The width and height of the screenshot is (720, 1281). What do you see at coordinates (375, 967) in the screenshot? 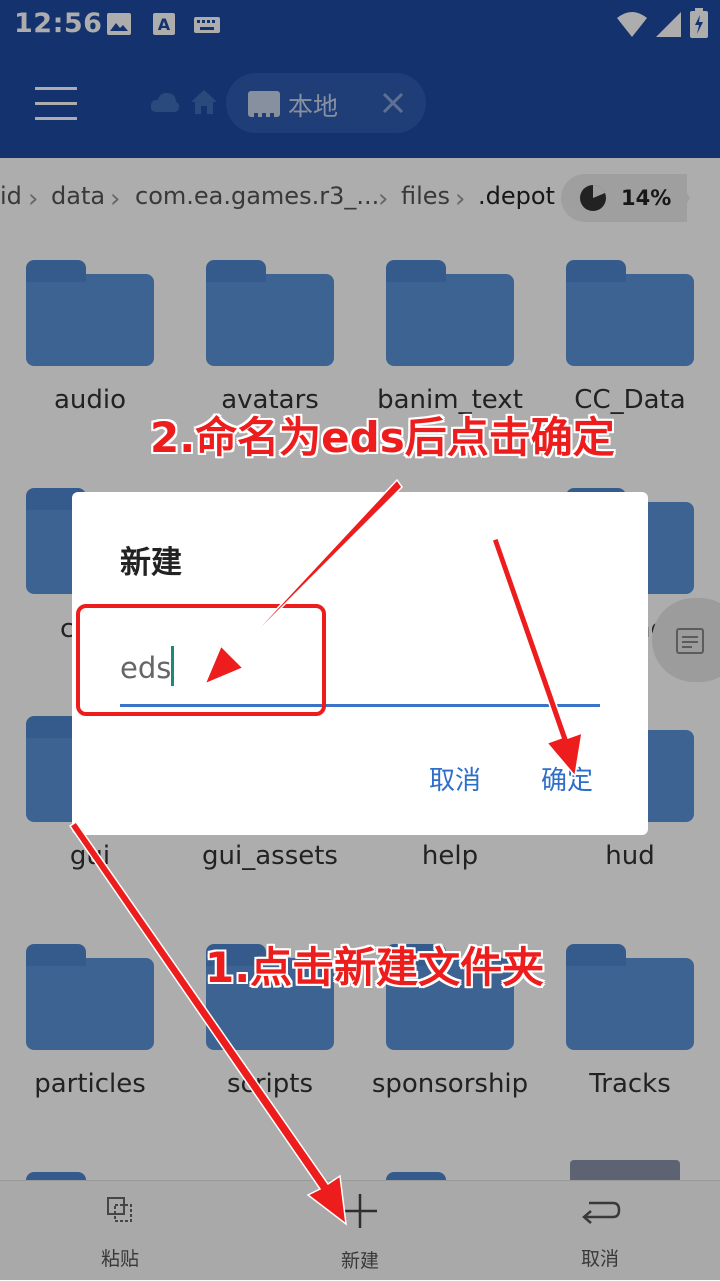
I see `annotation-step1: 1.点击新建文件夹` at bounding box center [375, 967].